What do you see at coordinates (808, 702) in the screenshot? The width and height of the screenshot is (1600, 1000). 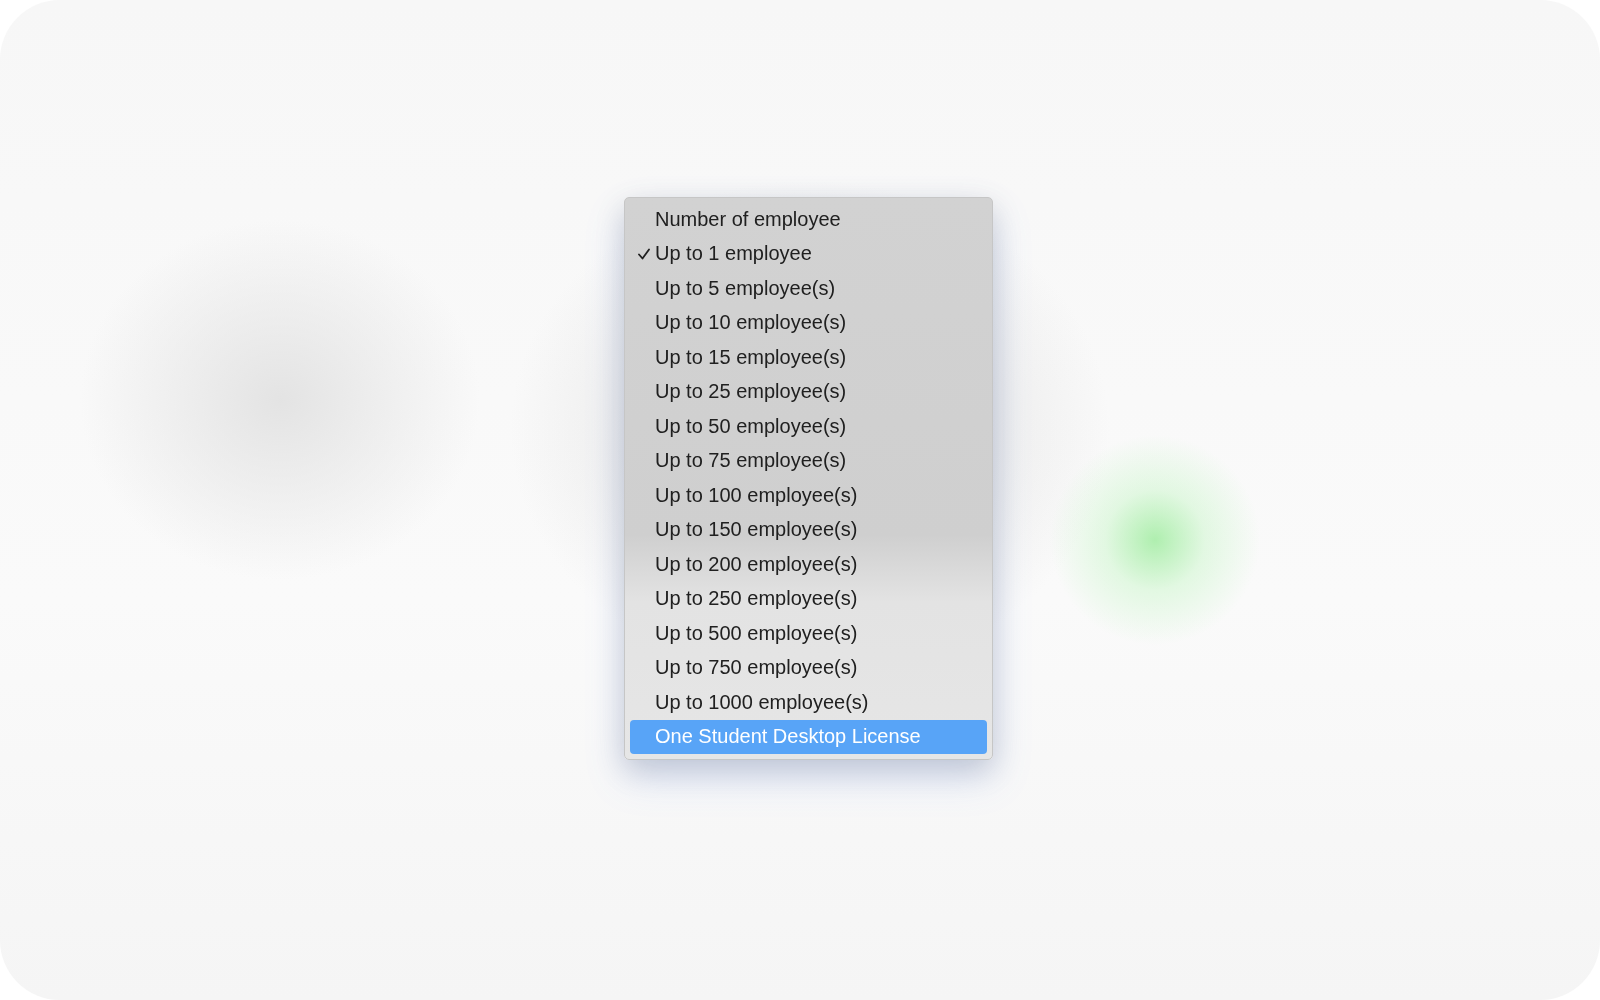 I see `menu-item: Up to 1000 employee(s)` at bounding box center [808, 702].